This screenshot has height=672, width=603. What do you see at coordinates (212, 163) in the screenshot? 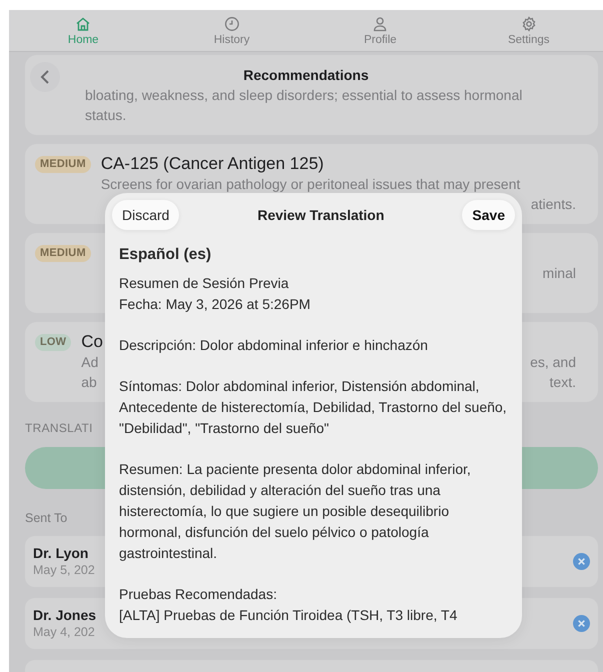
I see `recommendation-title: CA-125 (Cancer Antigen 125)` at bounding box center [212, 163].